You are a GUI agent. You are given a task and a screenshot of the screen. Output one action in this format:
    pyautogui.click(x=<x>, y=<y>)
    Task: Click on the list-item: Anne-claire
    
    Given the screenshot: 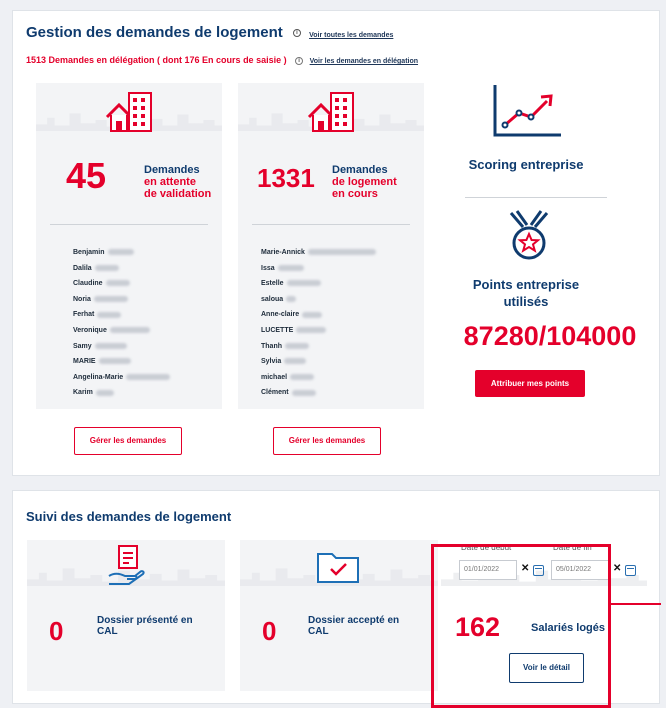 What is the action you would take?
    pyautogui.click(x=318, y=319)
    